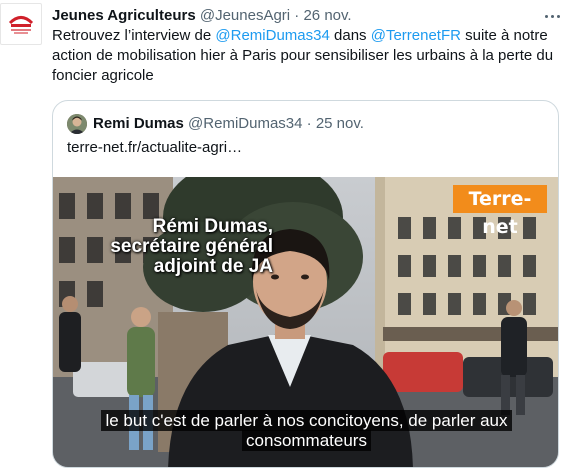 The width and height of the screenshot is (576, 472). I want to click on subtitle-line: consommateurs, so click(306, 440).